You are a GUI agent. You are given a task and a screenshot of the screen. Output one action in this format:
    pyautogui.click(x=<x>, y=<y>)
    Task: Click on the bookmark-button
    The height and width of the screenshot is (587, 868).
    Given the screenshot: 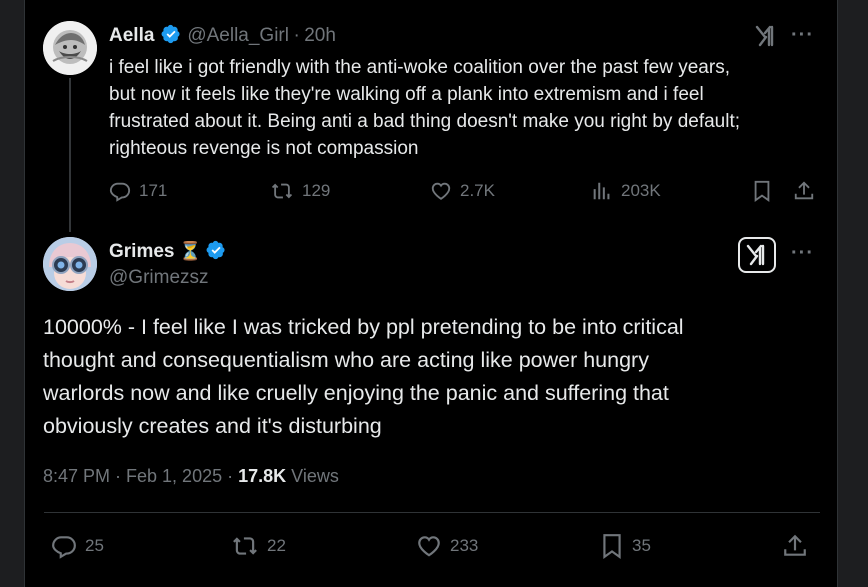 What is the action you would take?
    pyautogui.click(x=762, y=191)
    